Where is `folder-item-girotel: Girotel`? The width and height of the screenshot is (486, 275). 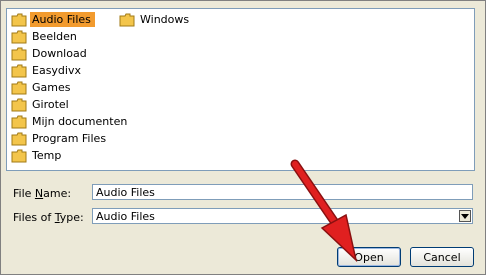
folder-item-girotel: Girotel is located at coordinates (72, 104).